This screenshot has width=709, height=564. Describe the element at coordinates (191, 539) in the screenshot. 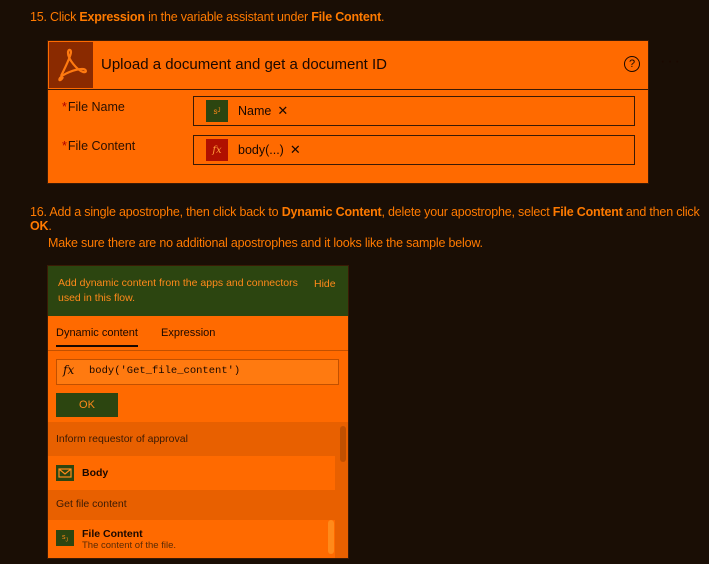

I see `list-item-file-content: sJ File Content The content of the file.` at that location.